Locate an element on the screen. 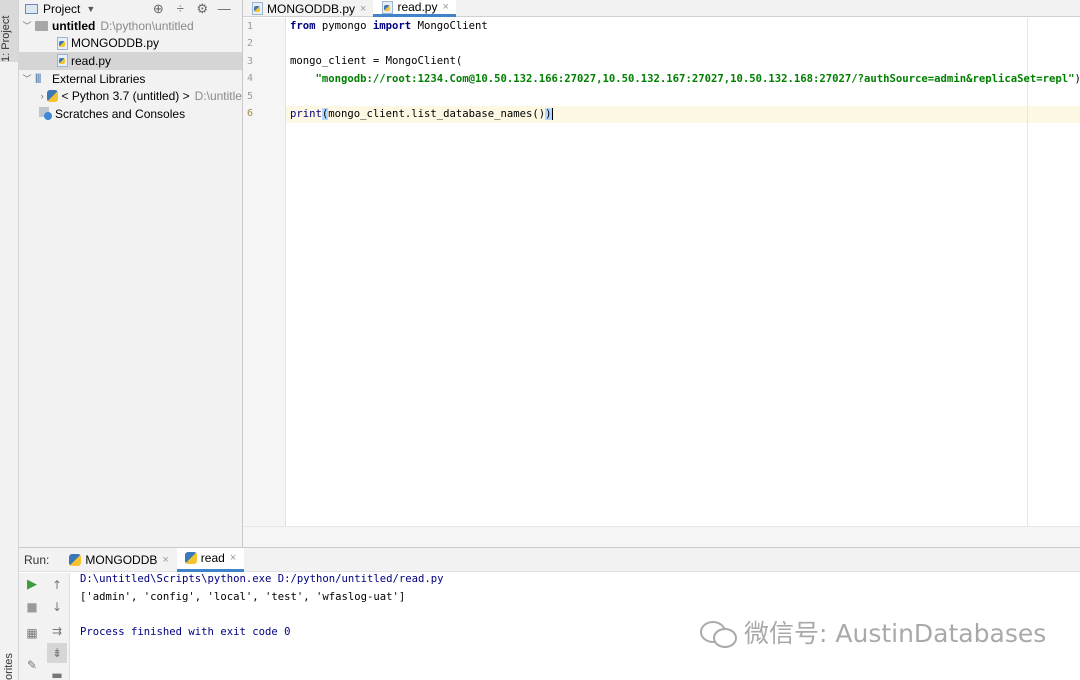  code-text: MongoClient is located at coordinates (449, 26).